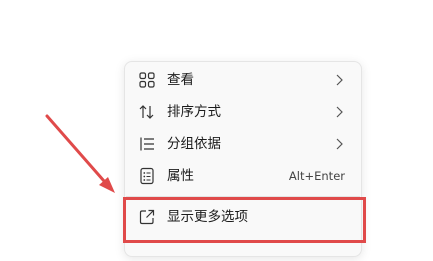 This screenshot has width=433, height=261. I want to click on menu-item-group-by: 分组依据, so click(243, 144).